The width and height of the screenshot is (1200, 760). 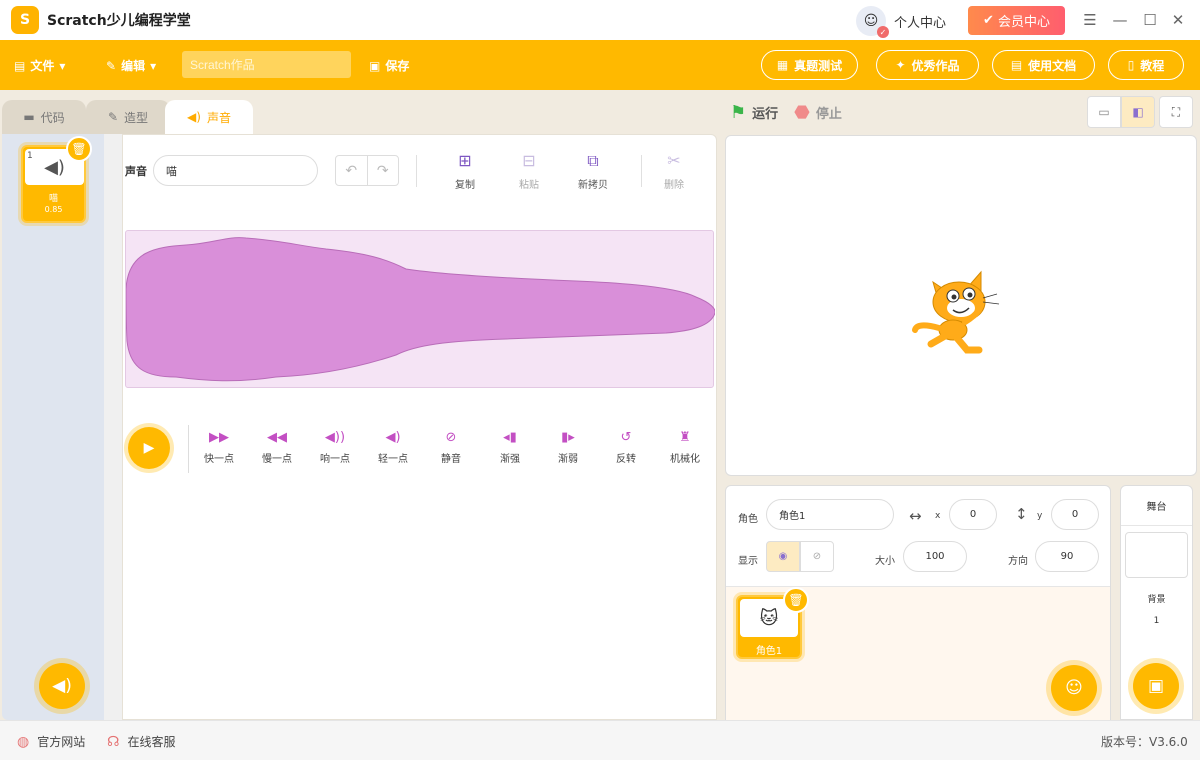 What do you see at coordinates (796, 600) in the screenshot?
I see `delete-sprite-icon: 🗑` at bounding box center [796, 600].